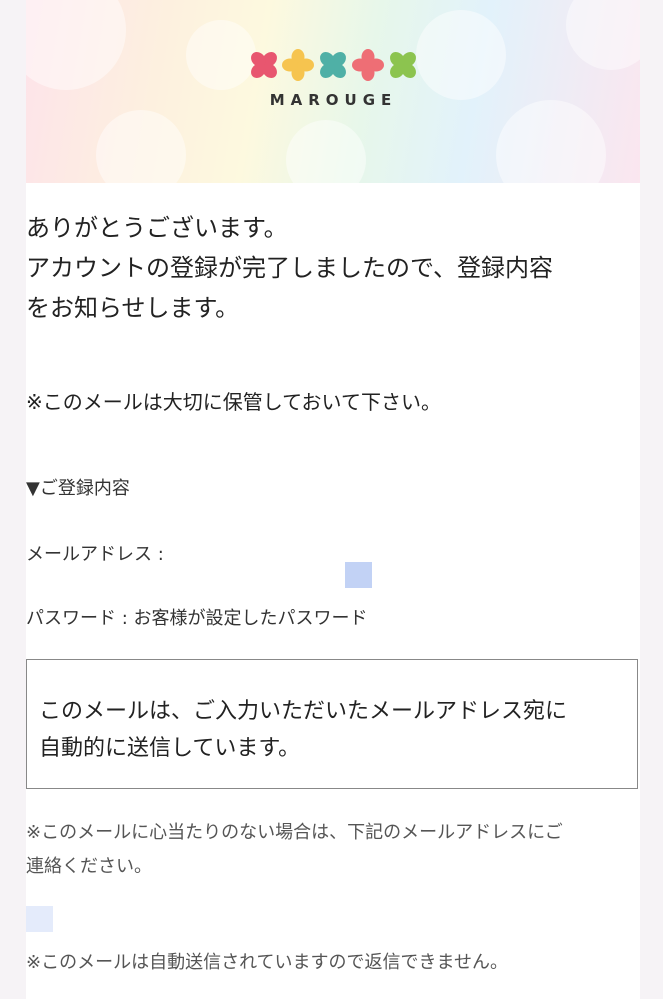 This screenshot has width=663, height=999. What do you see at coordinates (89, 866) in the screenshot?
I see `contact-note-line-2: 連絡ください。` at bounding box center [89, 866].